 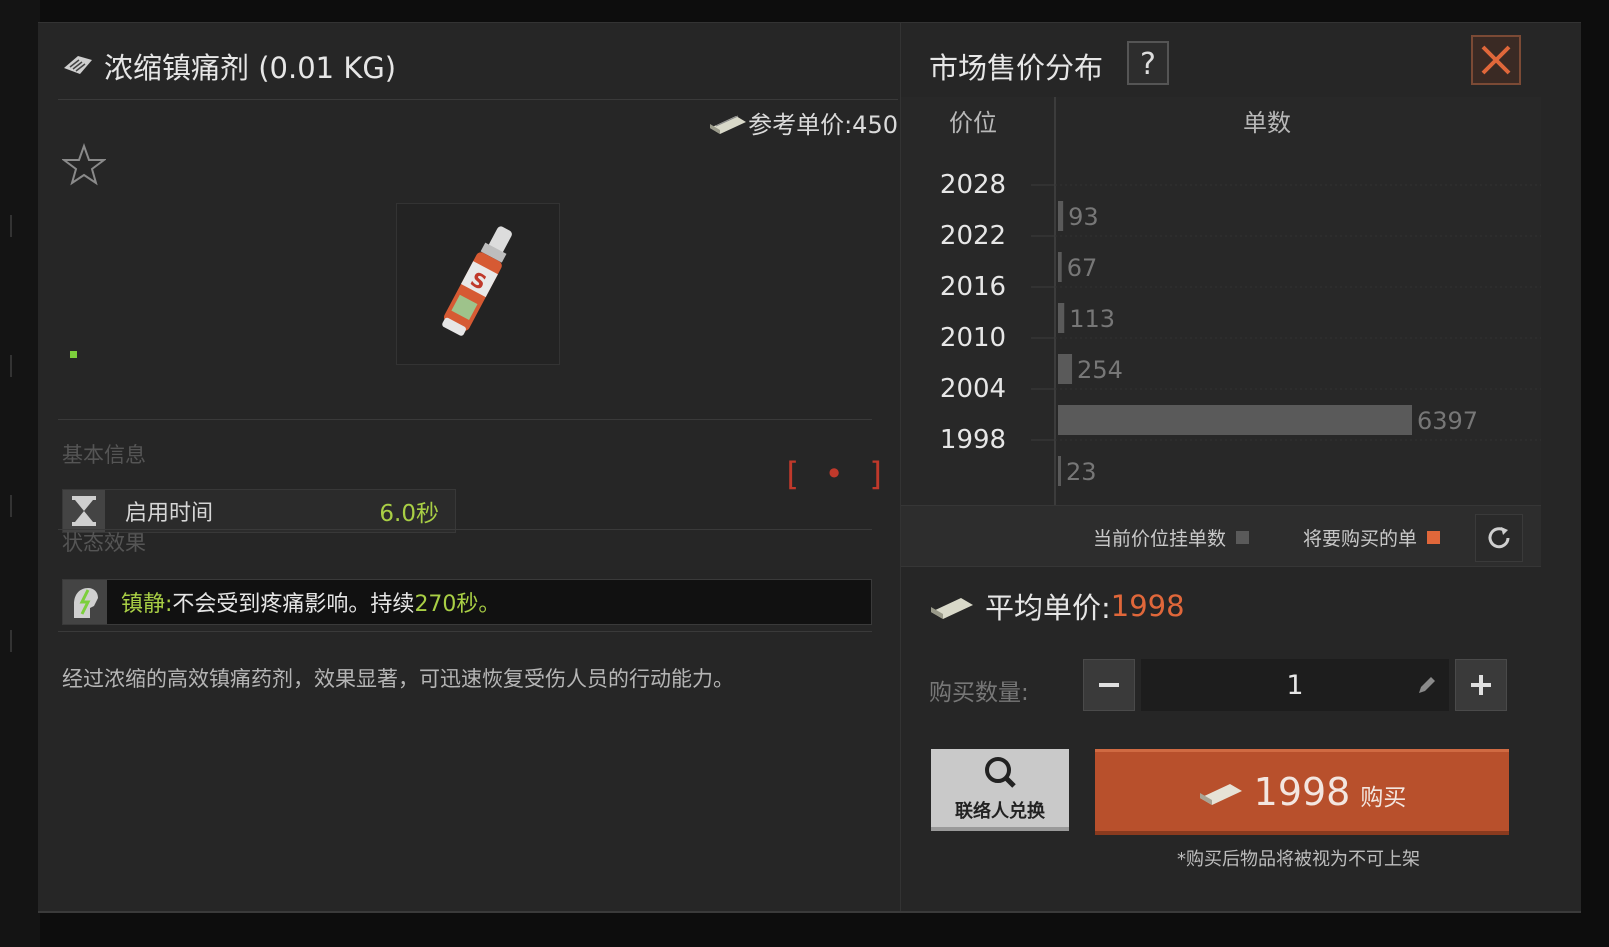 What do you see at coordinates (73, 354) in the screenshot?
I see `status-dot` at bounding box center [73, 354].